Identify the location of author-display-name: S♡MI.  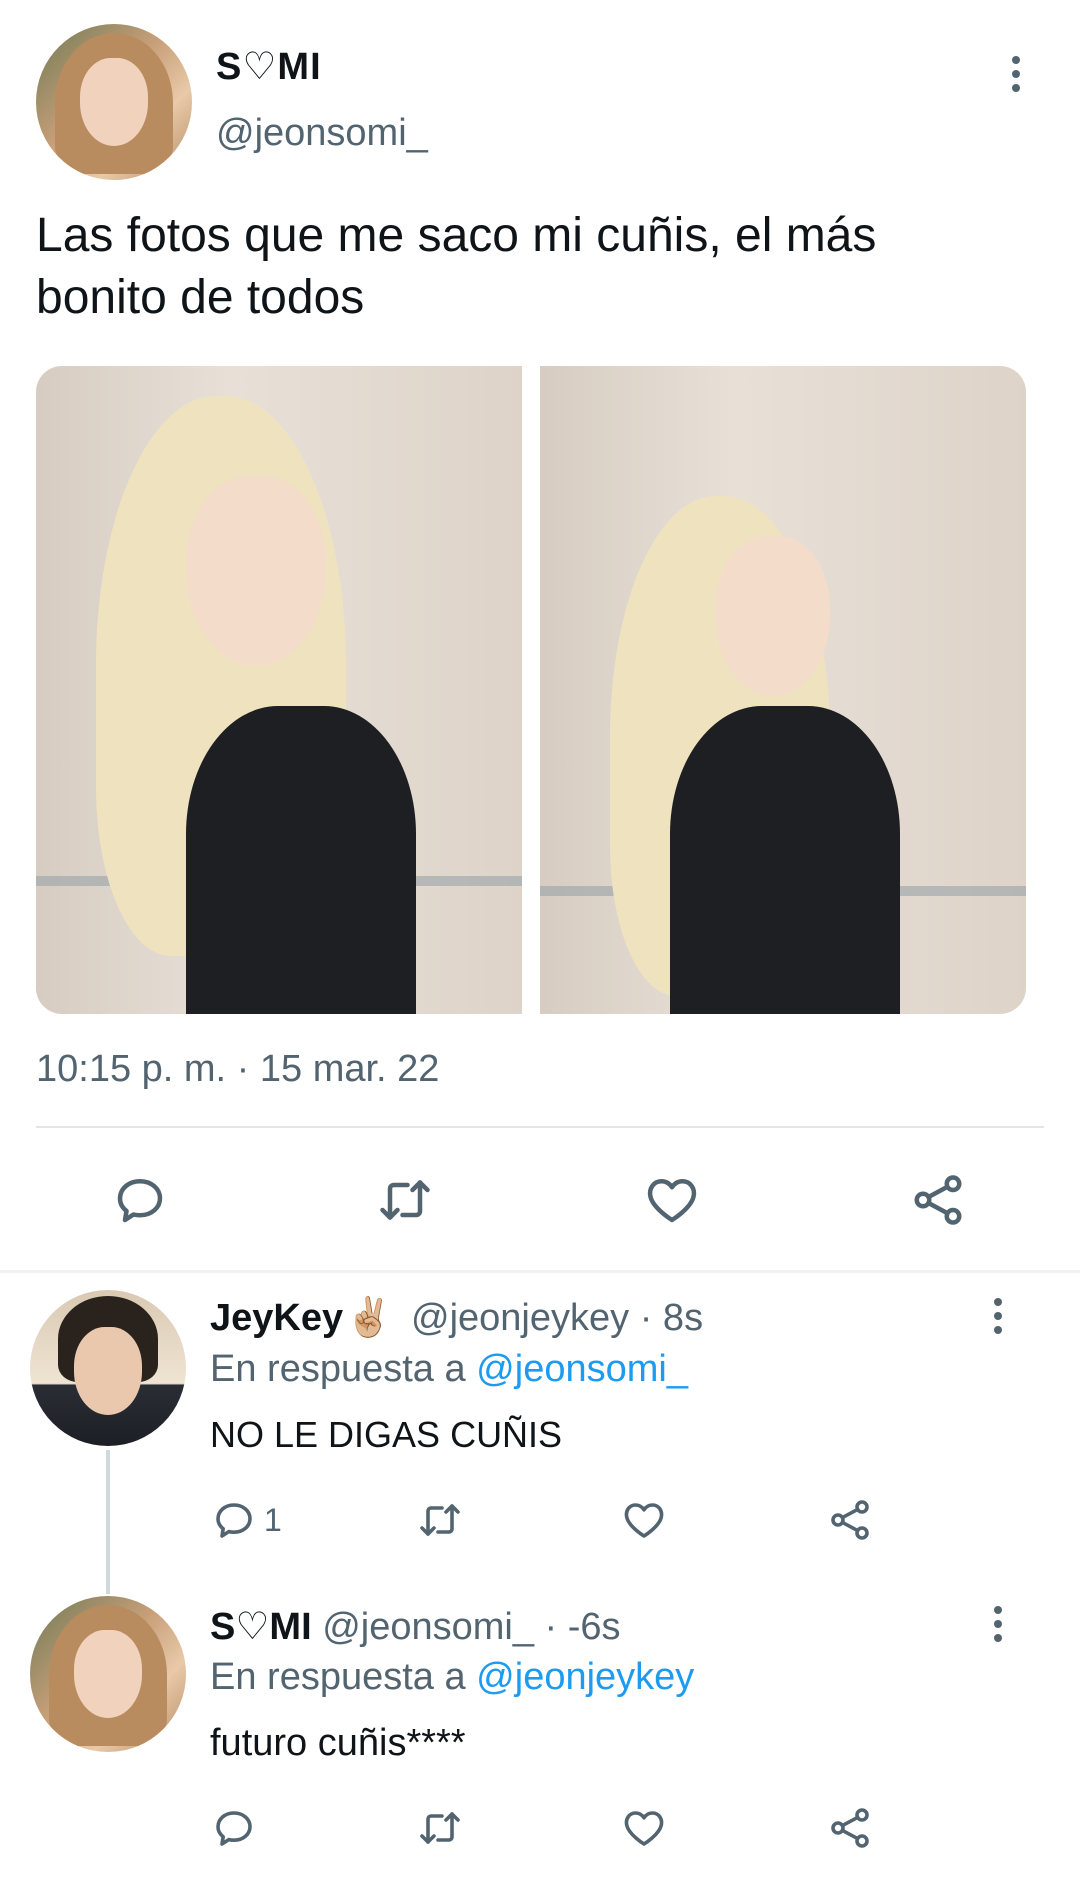
(269, 66).